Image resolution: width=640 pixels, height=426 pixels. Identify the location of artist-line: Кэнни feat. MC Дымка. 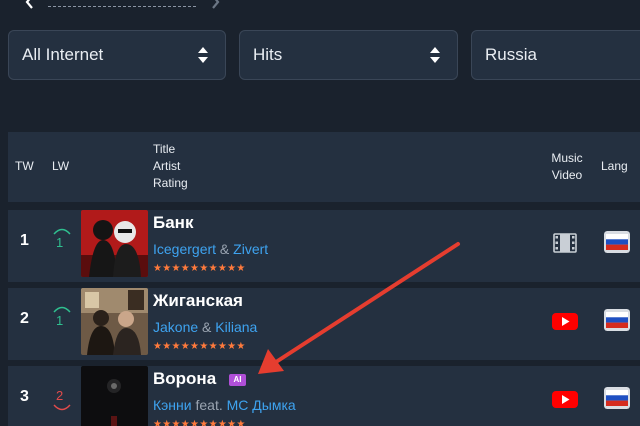
(224, 405).